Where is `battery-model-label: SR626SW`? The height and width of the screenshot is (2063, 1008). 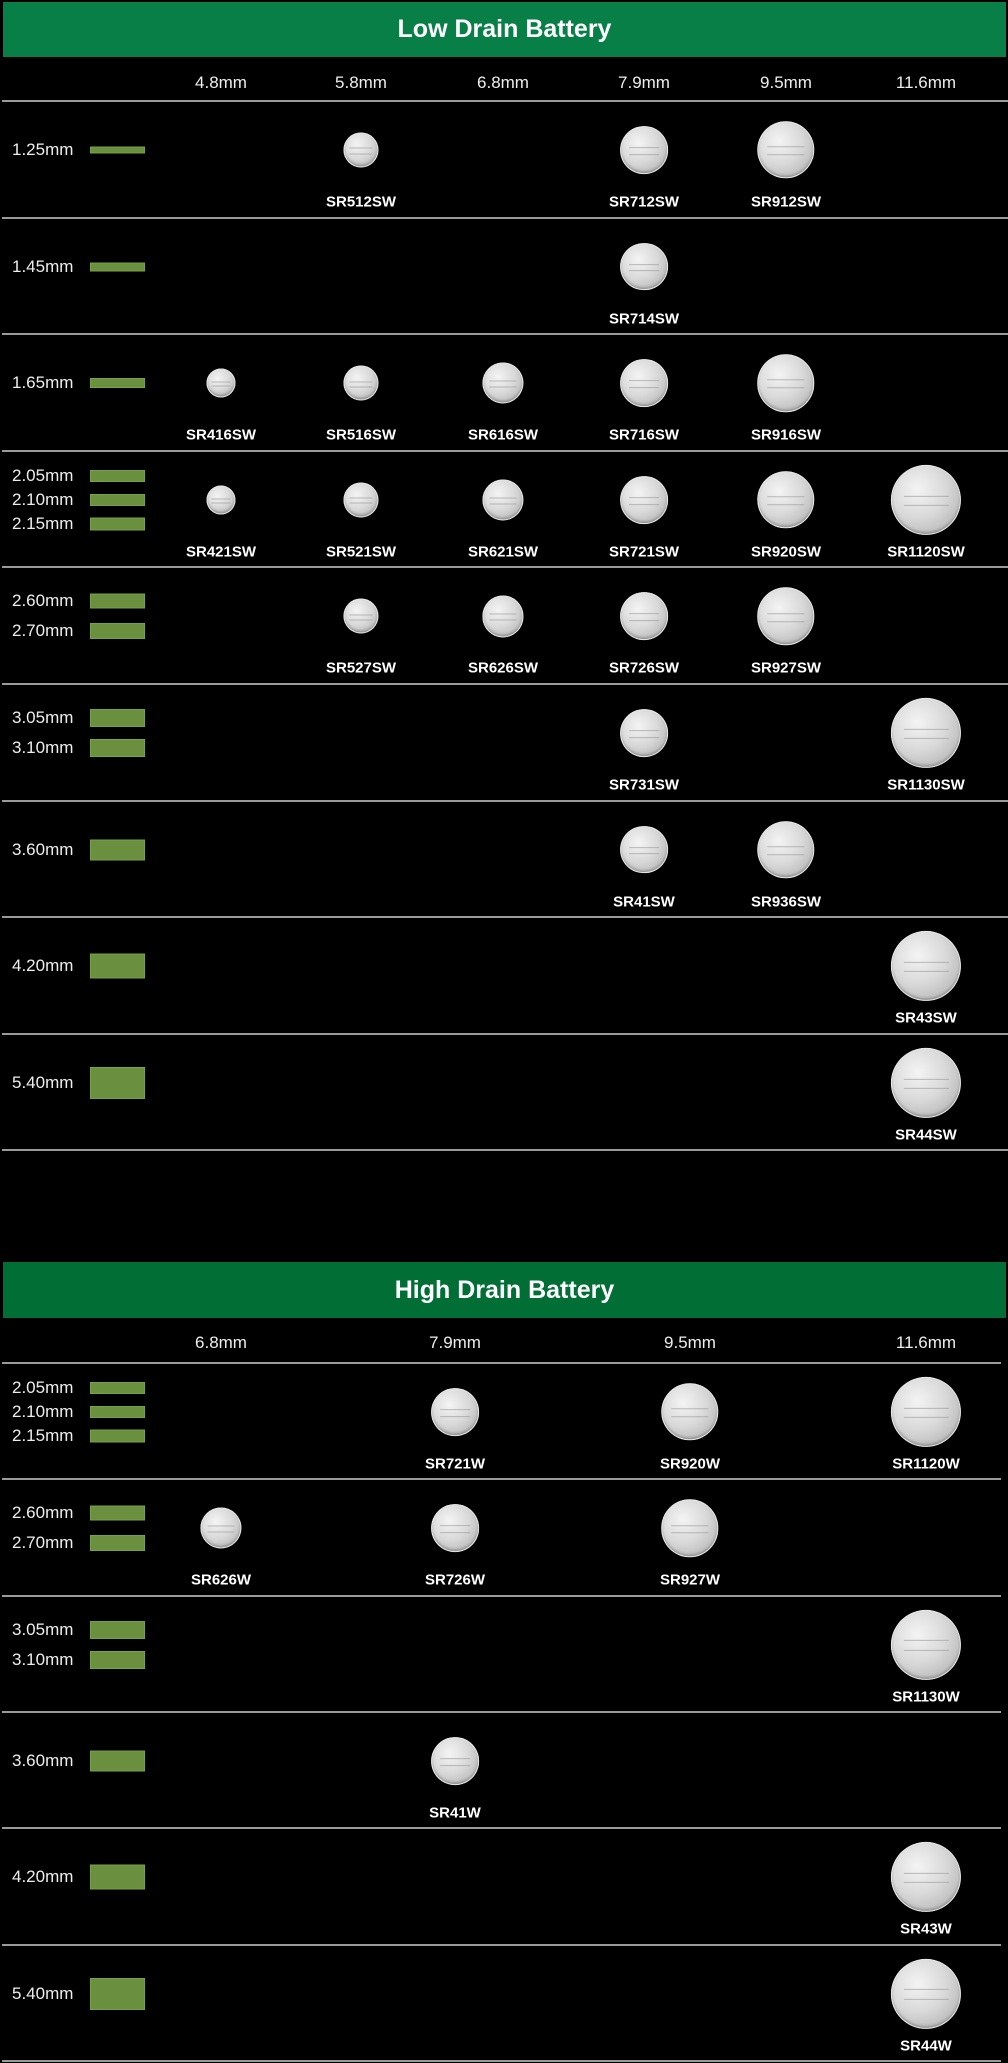
battery-model-label: SR626SW is located at coordinates (503, 668).